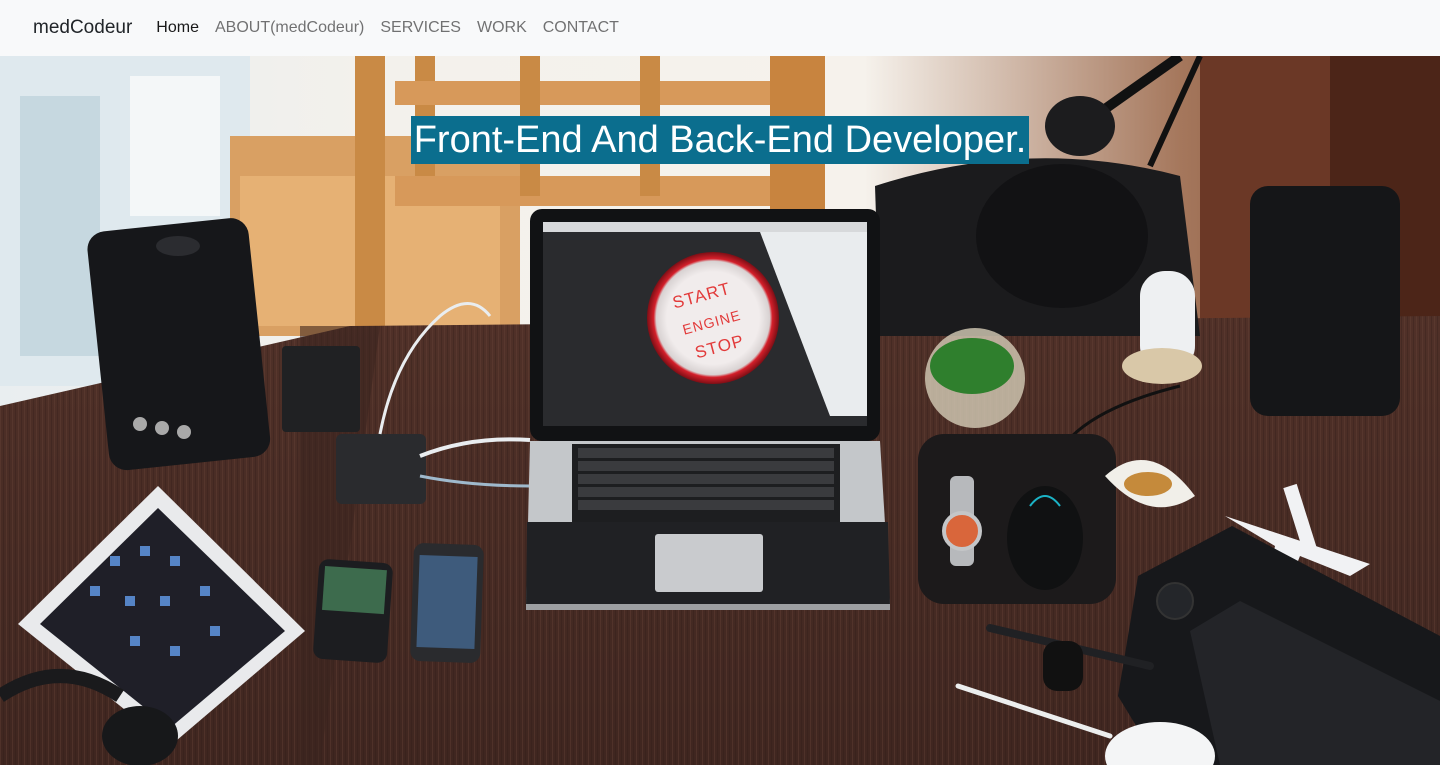  I want to click on nav-link-services: SERVICES, so click(420, 28).